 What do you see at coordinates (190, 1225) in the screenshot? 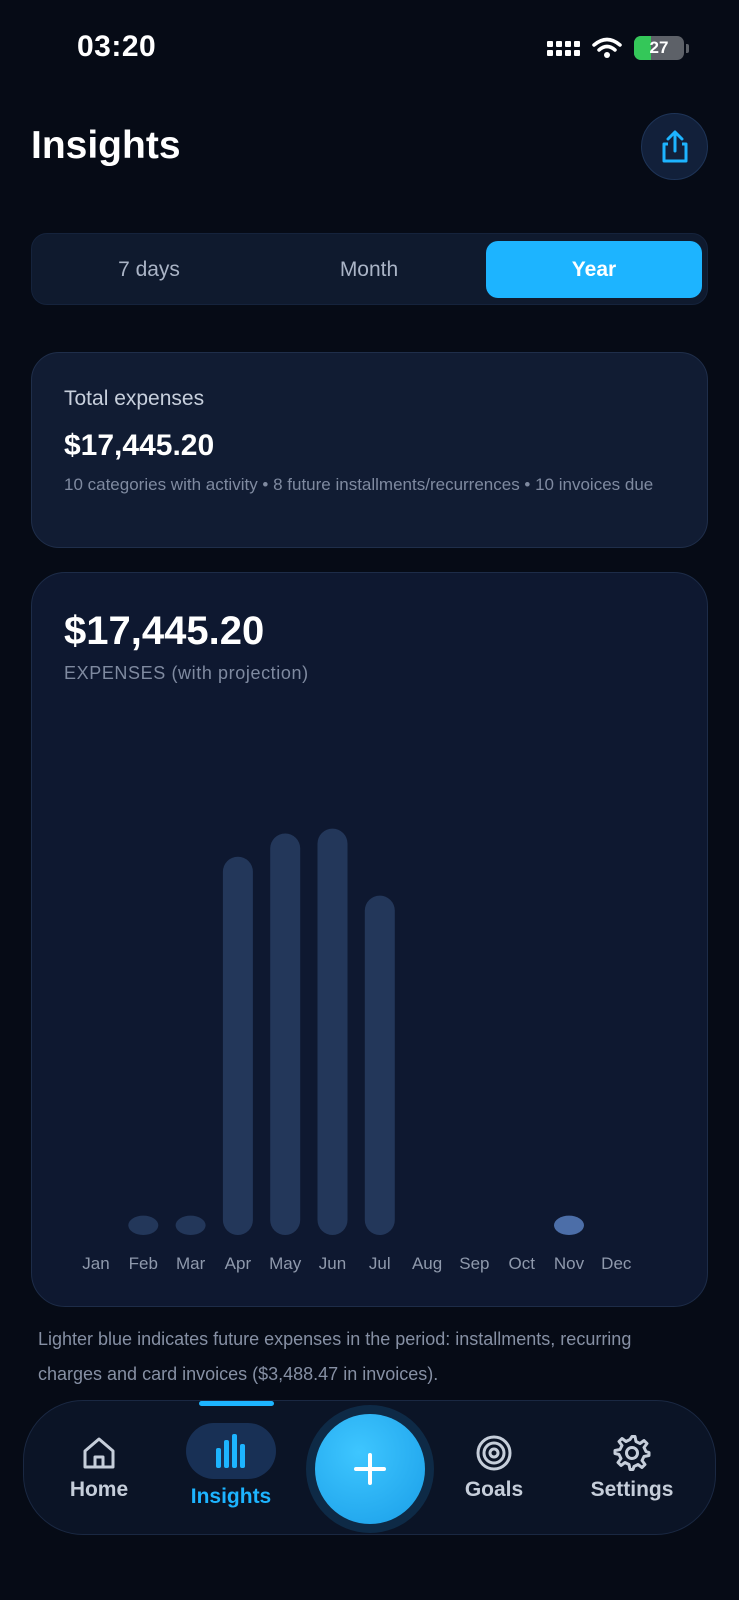
I see `bar-mar` at bounding box center [190, 1225].